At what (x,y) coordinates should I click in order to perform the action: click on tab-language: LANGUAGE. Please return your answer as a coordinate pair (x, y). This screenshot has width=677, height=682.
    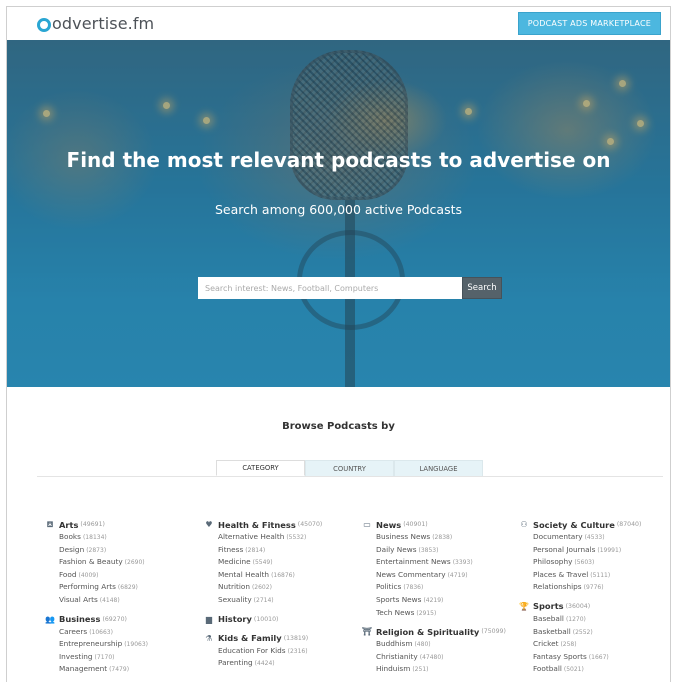
    Looking at the image, I should click on (438, 468).